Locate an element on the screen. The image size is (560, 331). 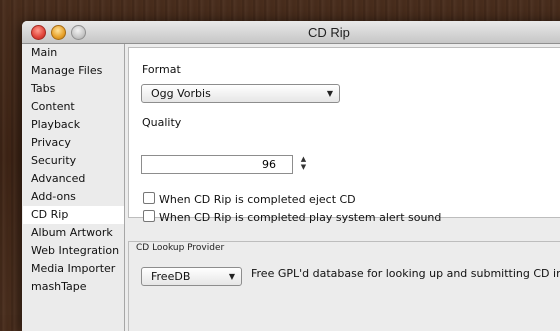
sidebar-item-manage-files: Manage Files is located at coordinates (73, 71).